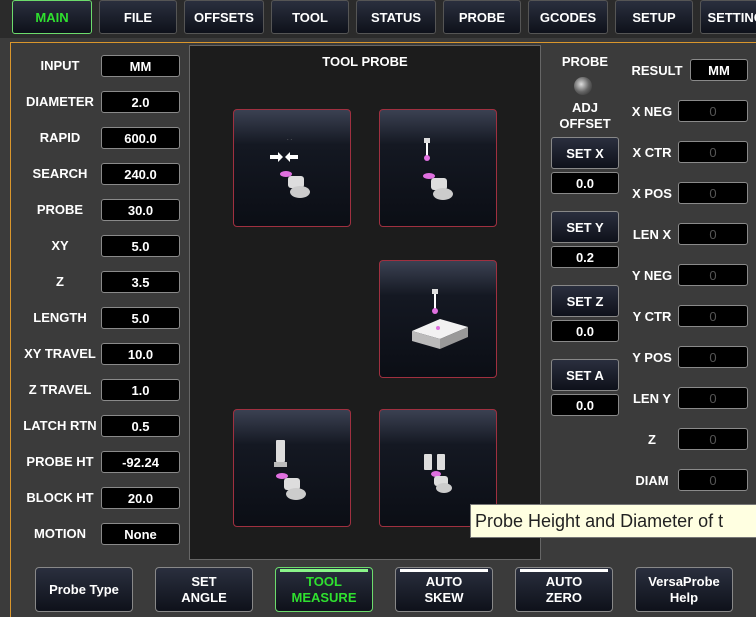 This screenshot has width=756, height=617. Describe the element at coordinates (585, 301) in the screenshot. I see `set-z-button: SET Z` at that location.